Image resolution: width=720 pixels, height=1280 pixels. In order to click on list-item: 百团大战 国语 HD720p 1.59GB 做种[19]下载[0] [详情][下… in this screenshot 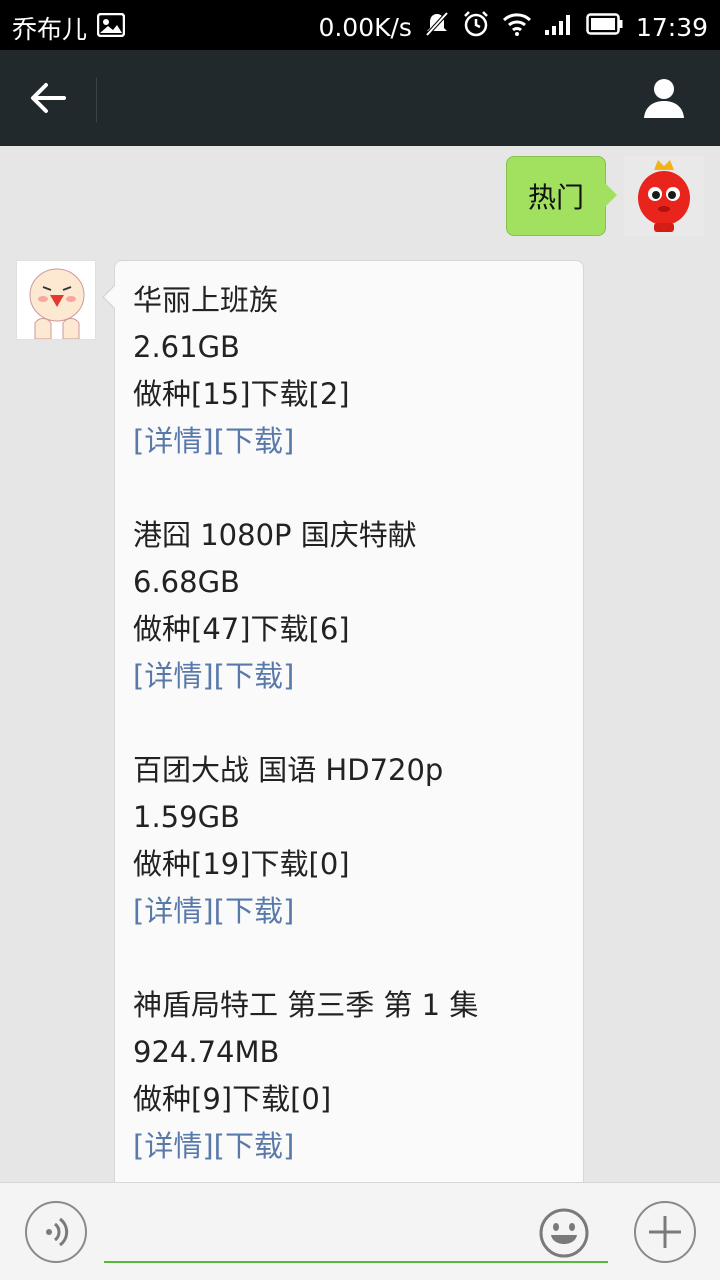, I will do `click(349, 841)`.